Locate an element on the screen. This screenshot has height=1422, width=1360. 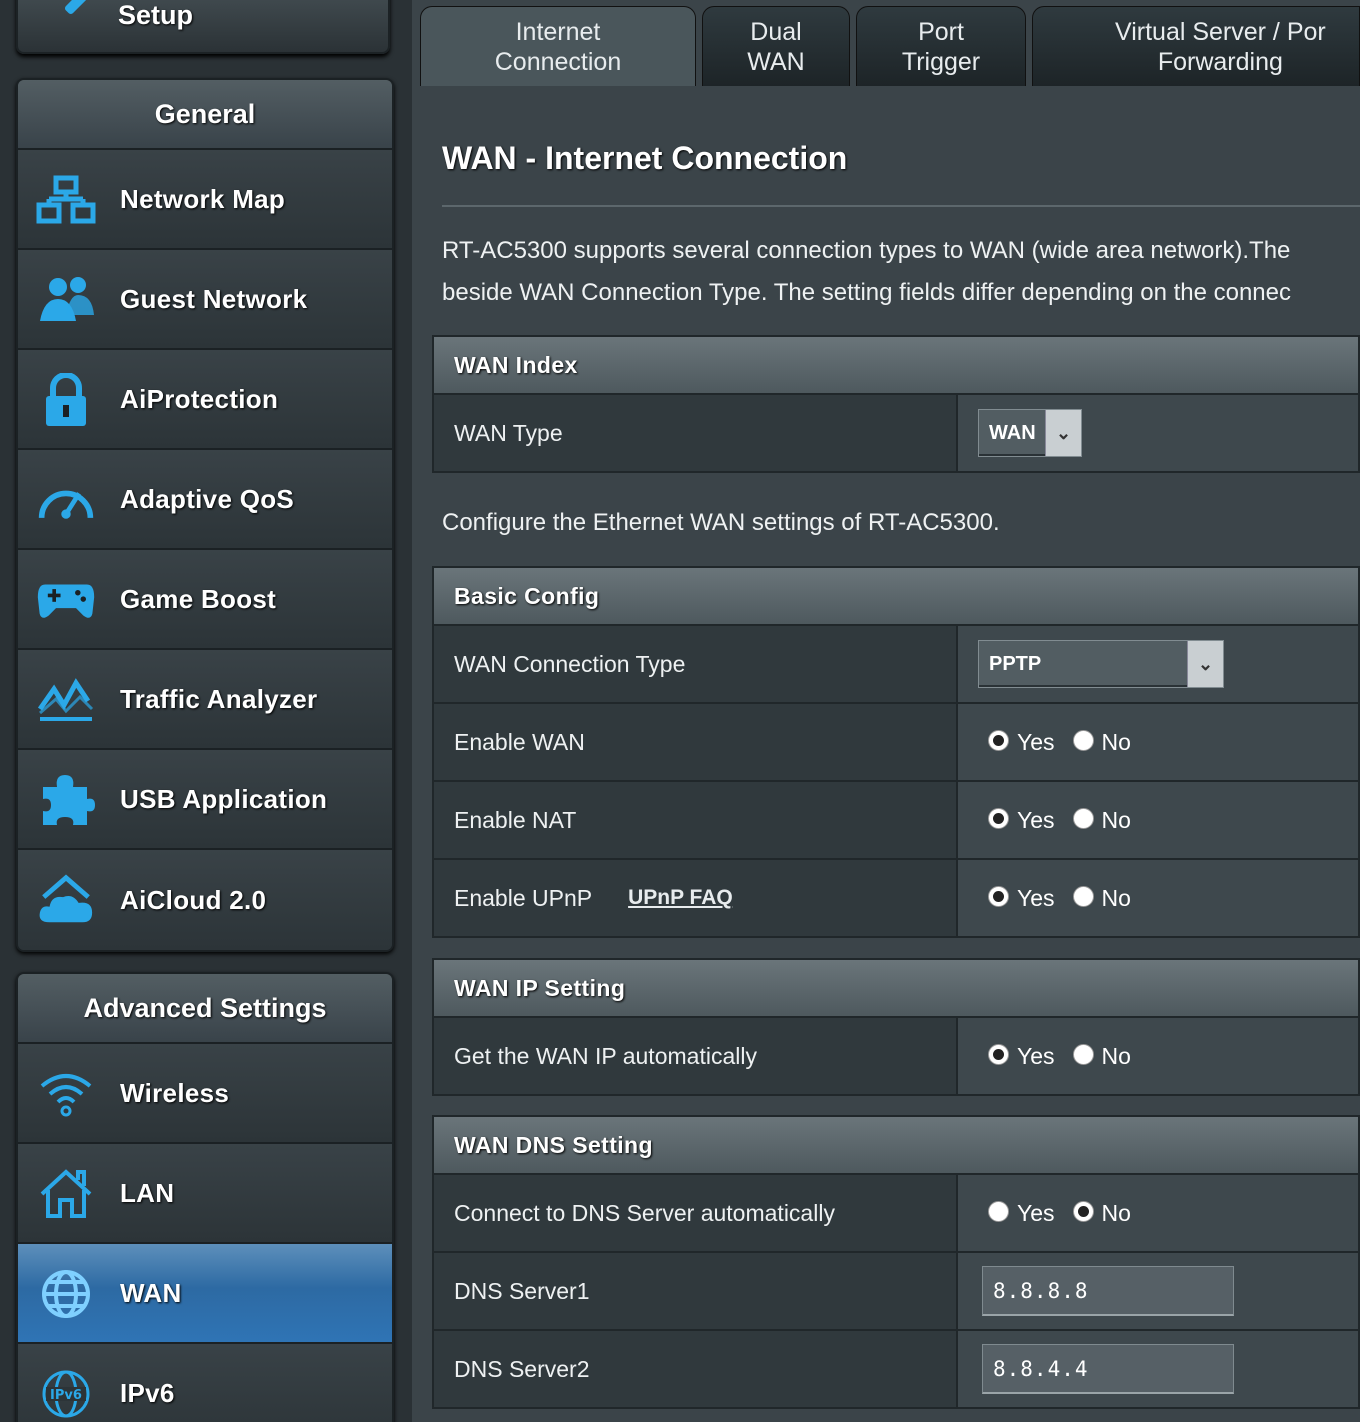
dns-server1-label: DNS Server1 is located at coordinates (695, 1291).